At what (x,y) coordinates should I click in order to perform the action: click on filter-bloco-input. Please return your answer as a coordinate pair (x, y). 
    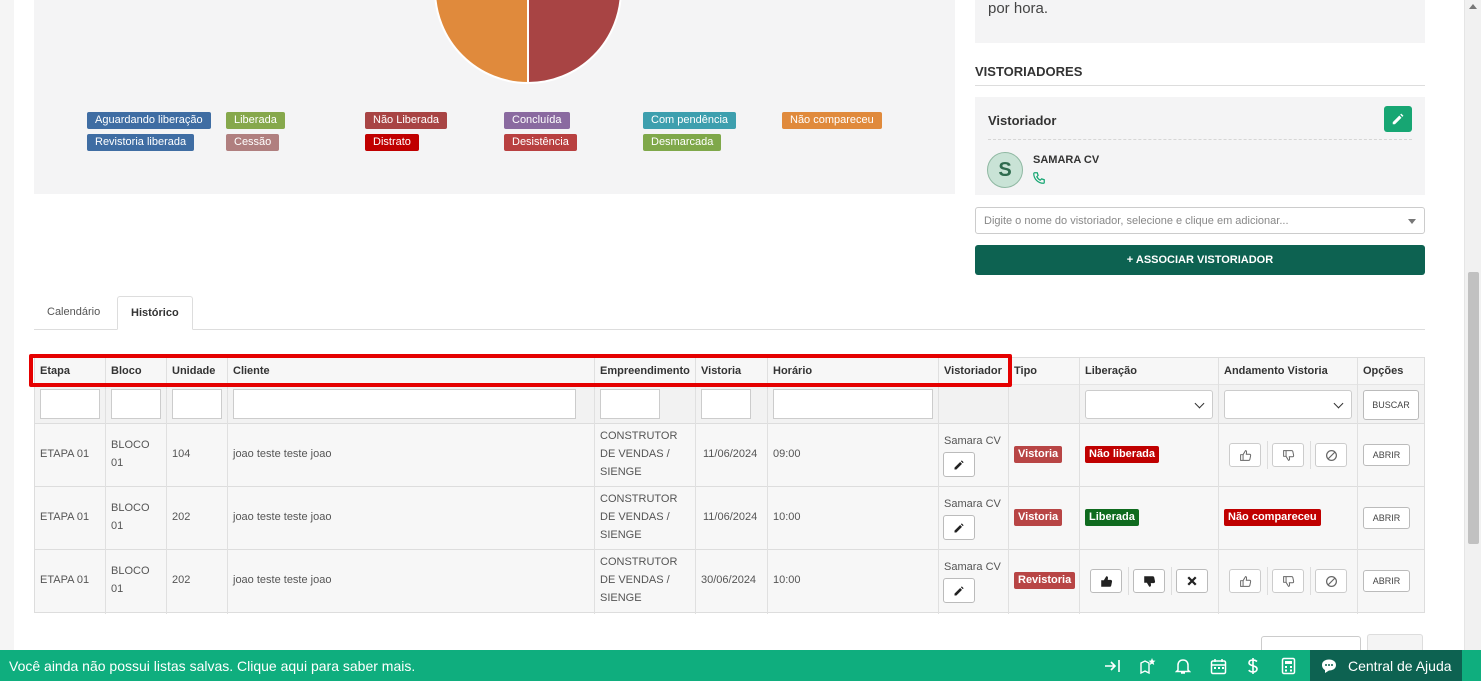
    Looking at the image, I should click on (136, 404).